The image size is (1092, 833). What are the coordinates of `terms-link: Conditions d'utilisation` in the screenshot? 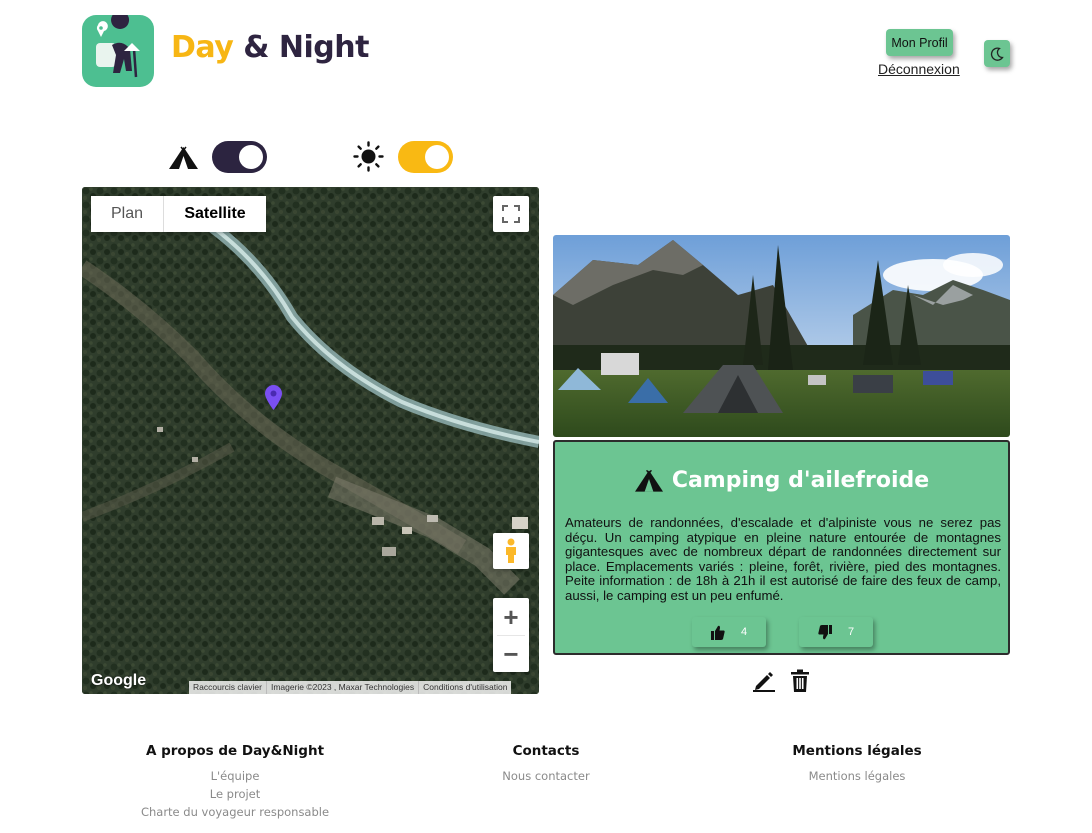 It's located at (464, 687).